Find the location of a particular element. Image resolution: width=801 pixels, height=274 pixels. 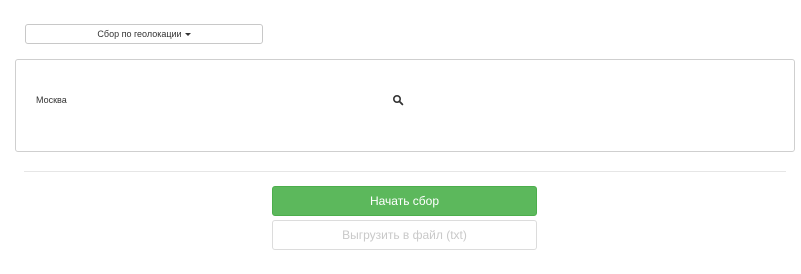

location-search is located at coordinates (221, 100).